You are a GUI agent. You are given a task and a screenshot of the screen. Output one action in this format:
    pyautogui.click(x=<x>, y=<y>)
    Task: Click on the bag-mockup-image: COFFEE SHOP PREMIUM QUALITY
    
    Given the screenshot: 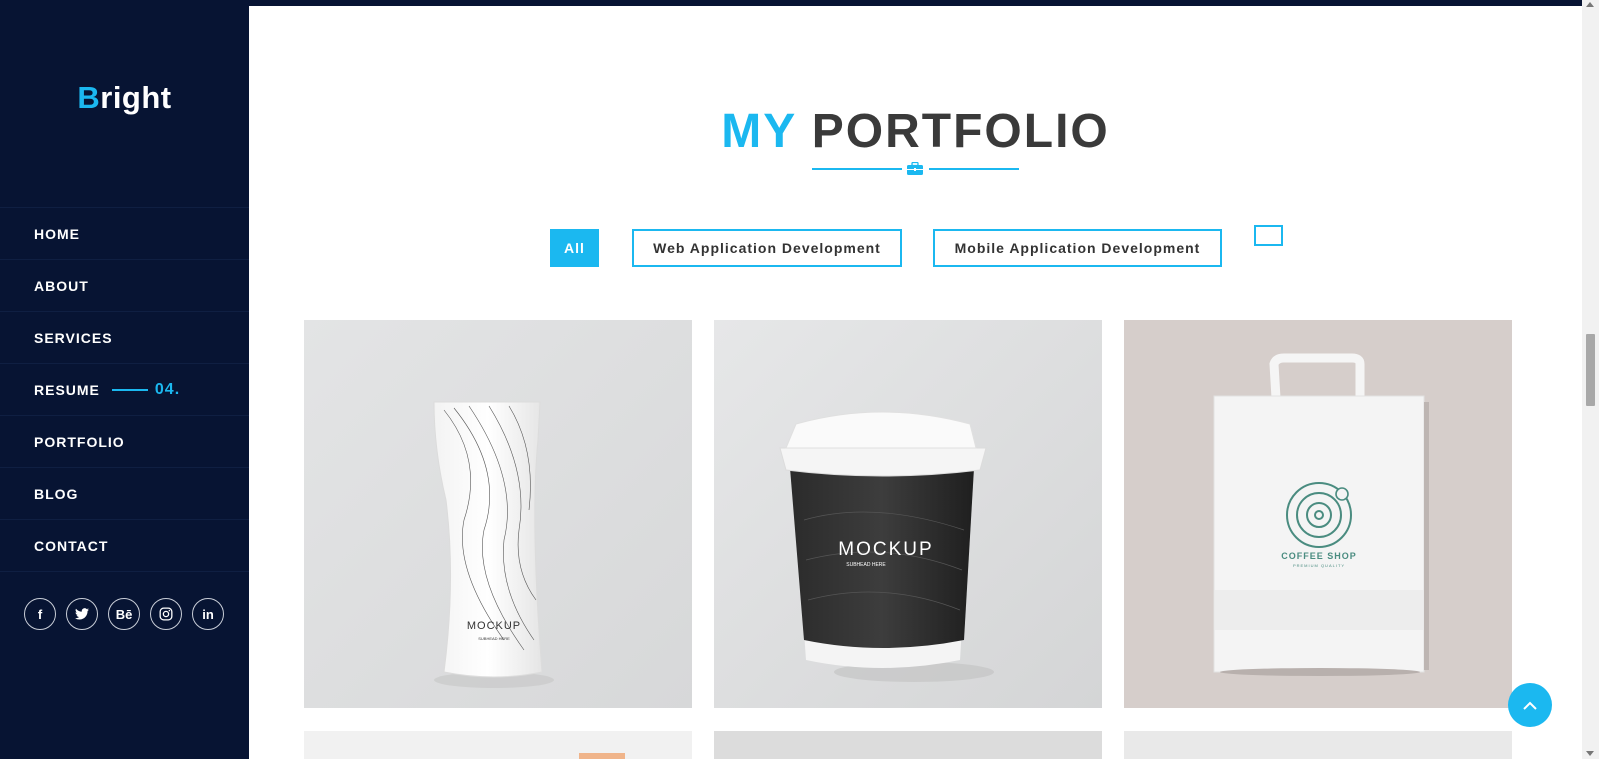 What is the action you would take?
    pyautogui.click(x=1318, y=514)
    